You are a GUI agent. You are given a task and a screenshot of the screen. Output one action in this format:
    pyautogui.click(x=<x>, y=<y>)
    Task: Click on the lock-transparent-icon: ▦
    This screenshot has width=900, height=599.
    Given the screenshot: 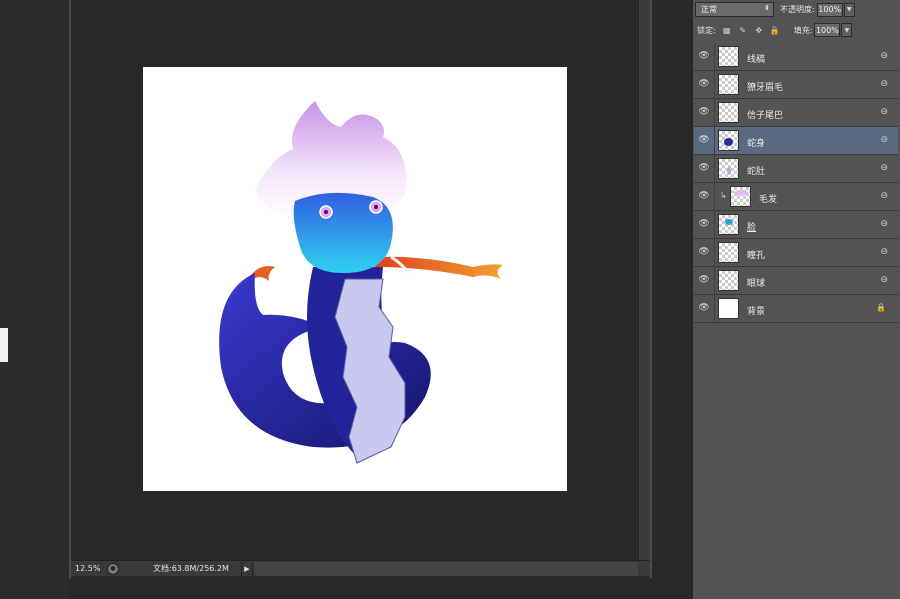 What is the action you would take?
    pyautogui.click(x=727, y=30)
    